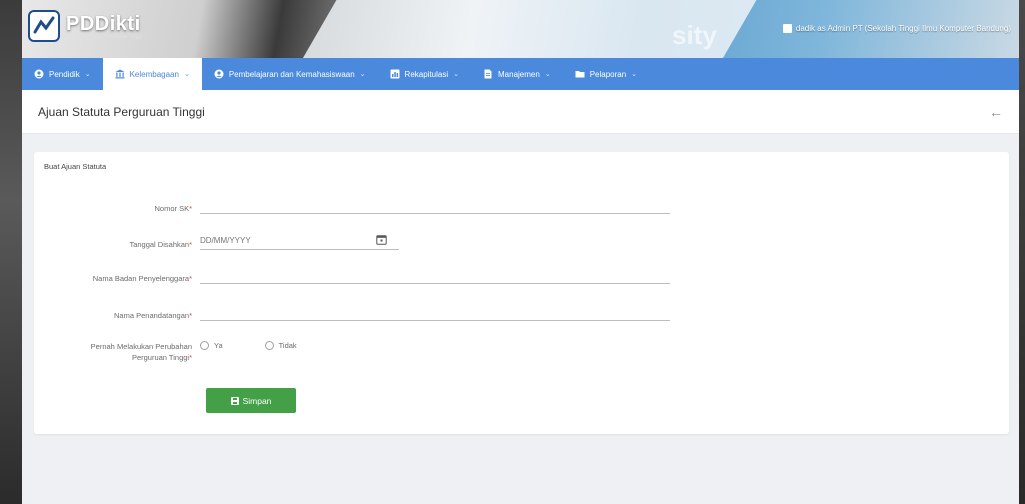 The width and height of the screenshot is (1025, 504). What do you see at coordinates (299, 241) in the screenshot?
I see `tanggal-disahkan-input` at bounding box center [299, 241].